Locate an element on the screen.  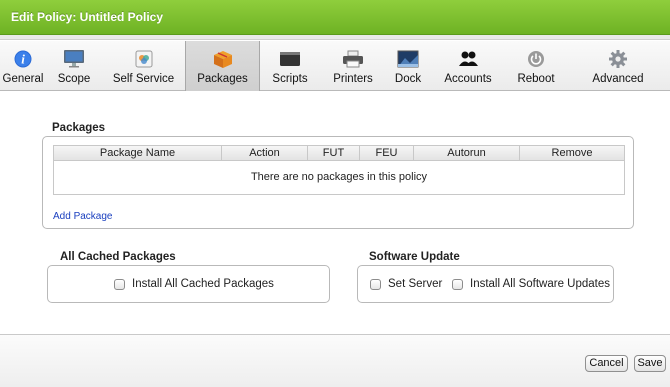
tab-advanced: Advanced is located at coordinates (618, 66).